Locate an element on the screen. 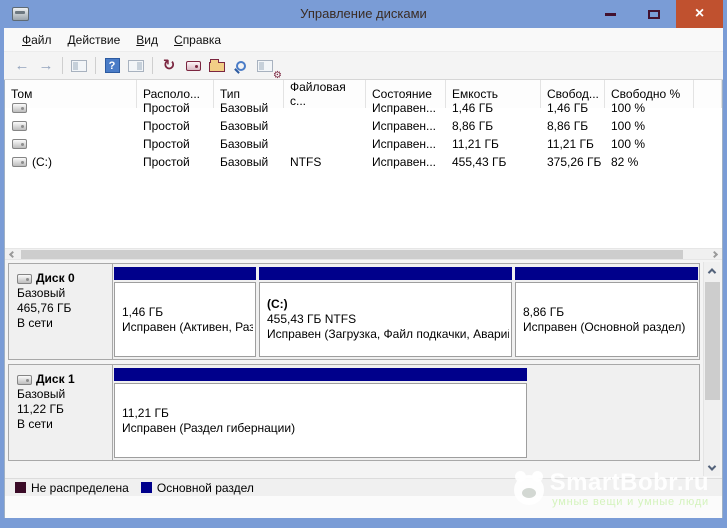 Image resolution: width=727 pixels, height=528 pixels. show-console-tree-button is located at coordinates (79, 65).